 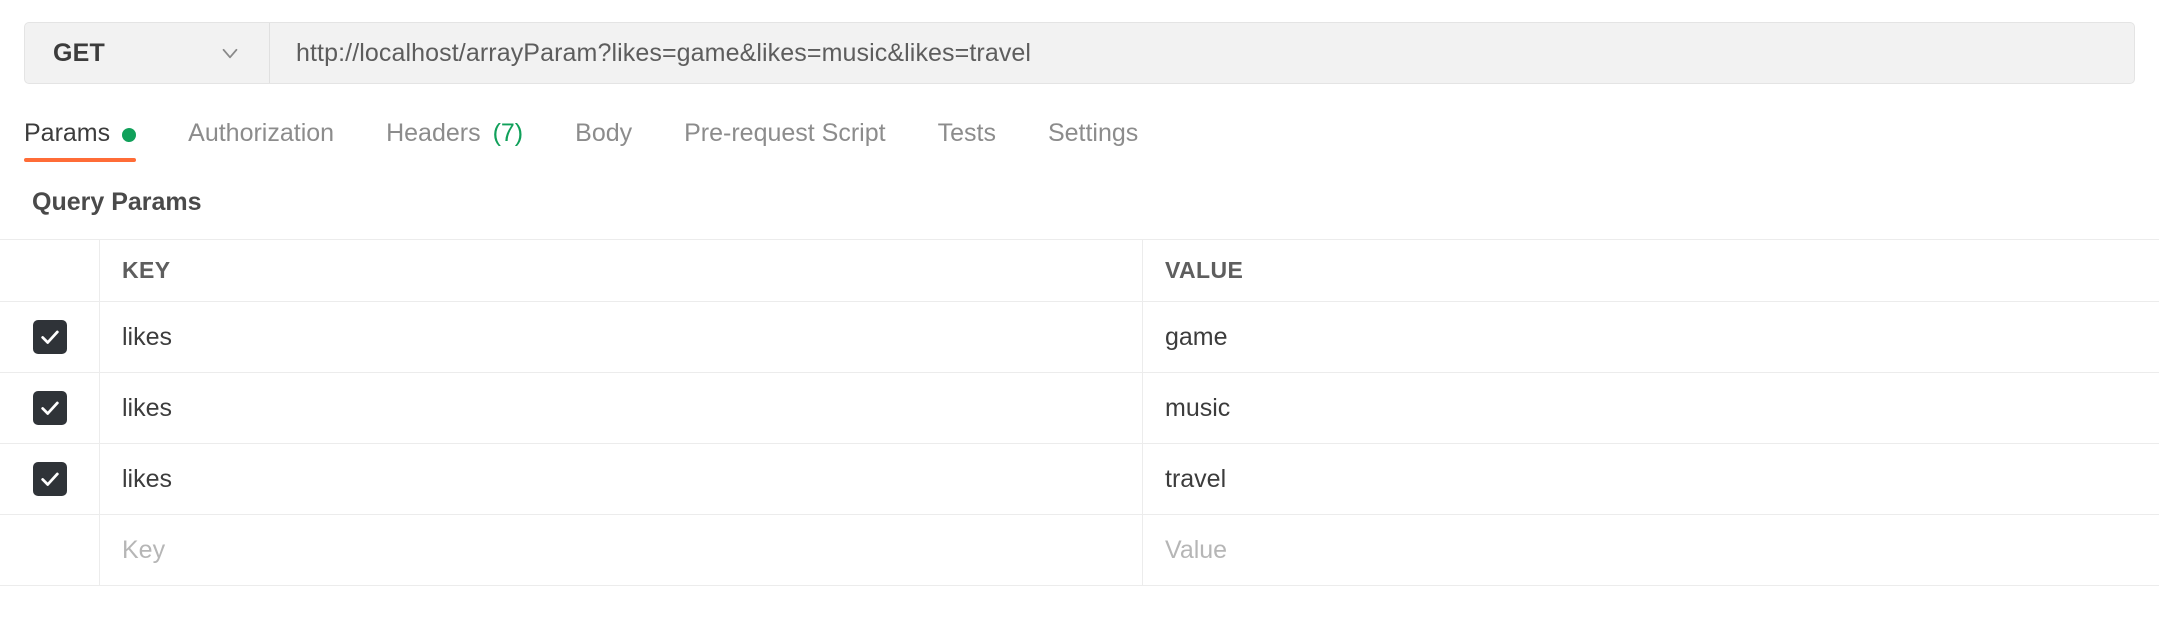 I want to click on http-method-label: GET, so click(x=79, y=52).